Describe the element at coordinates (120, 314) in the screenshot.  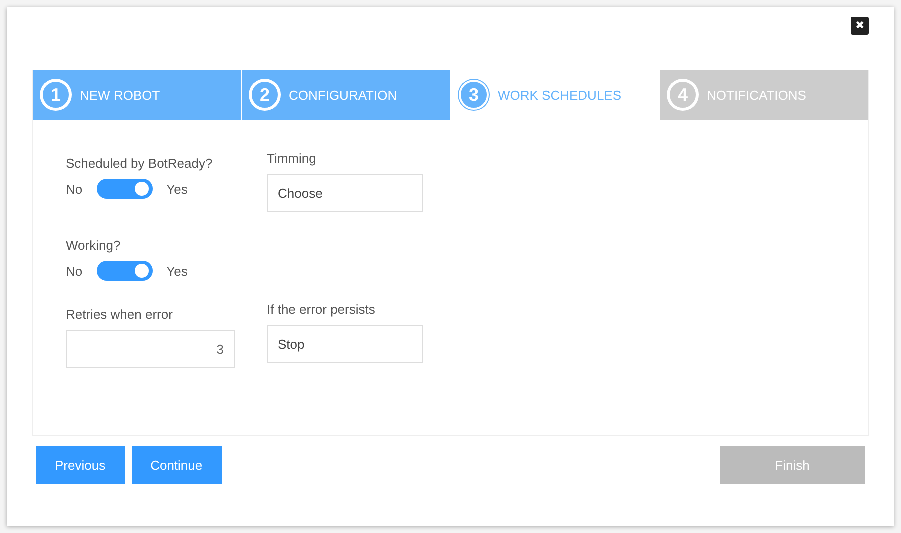
I see `field-label: Retries when error` at that location.